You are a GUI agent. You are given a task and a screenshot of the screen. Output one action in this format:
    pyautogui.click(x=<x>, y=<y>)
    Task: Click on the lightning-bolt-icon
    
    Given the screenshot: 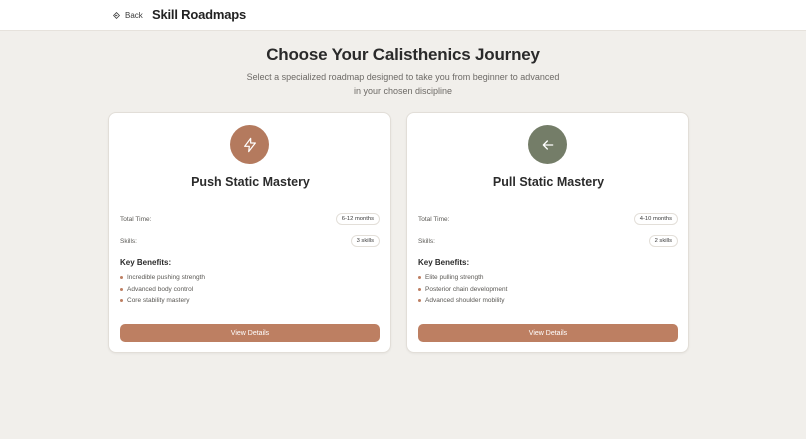 What is the action you would take?
    pyautogui.click(x=249, y=144)
    